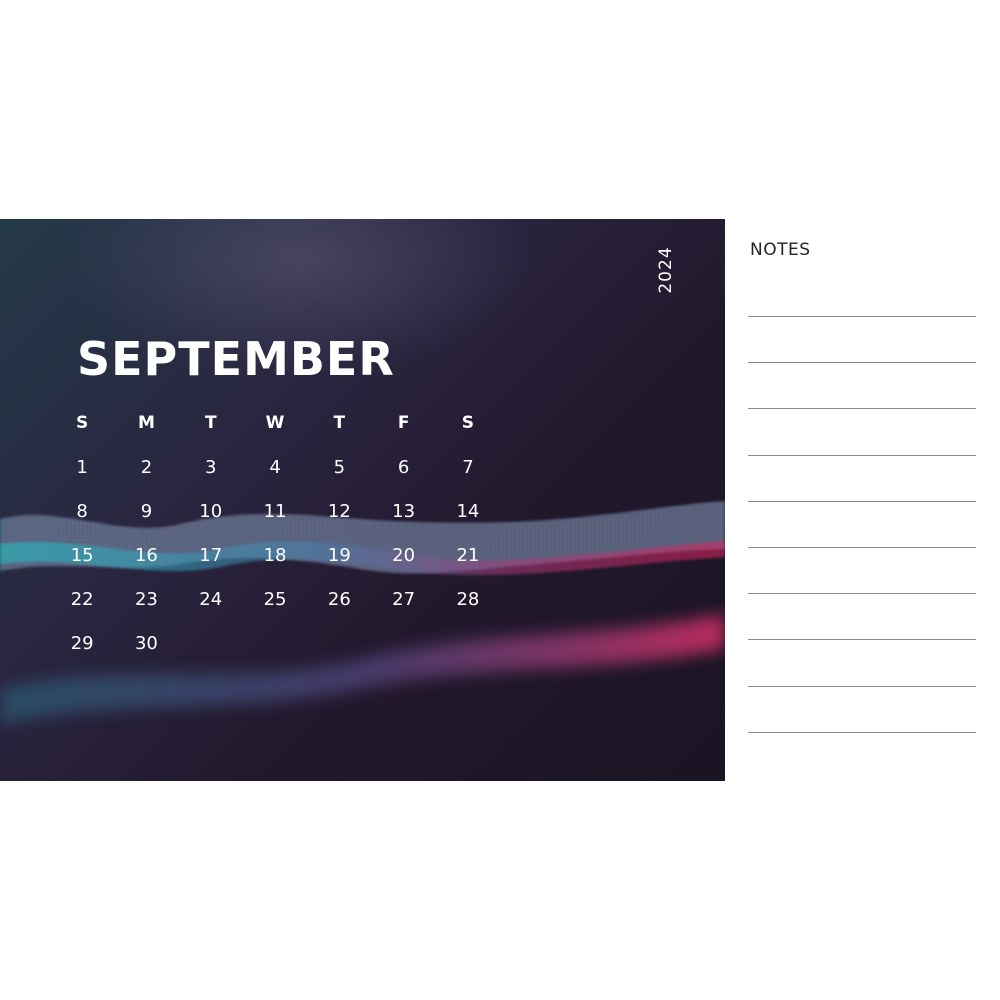  I want to click on day-cell: 9, so click(146, 511).